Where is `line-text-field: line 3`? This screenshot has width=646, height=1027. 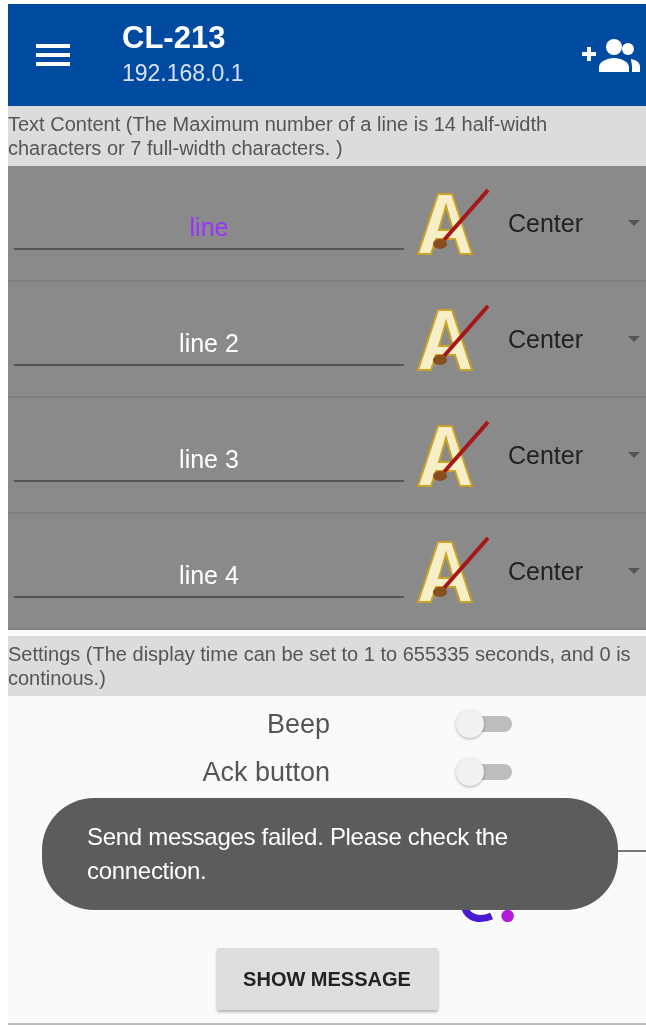 line-text-field: line 3 is located at coordinates (209, 460).